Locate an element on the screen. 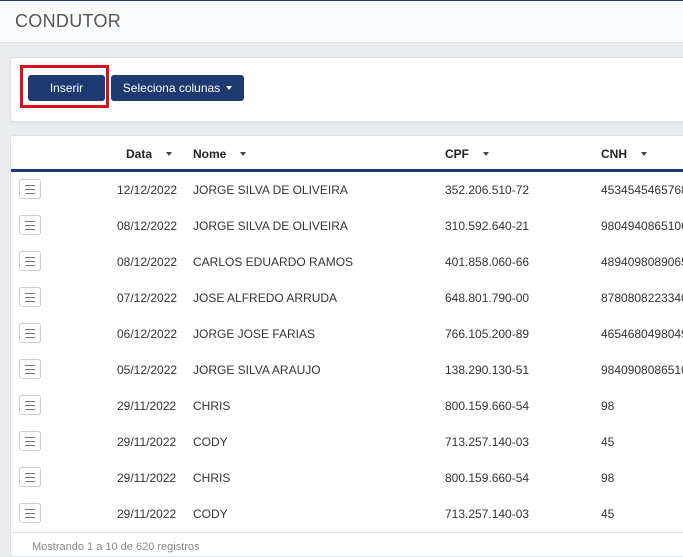 Image resolution: width=683 pixels, height=557 pixels. cell-nome: JOSE ALFREDO ARRUDA is located at coordinates (265, 298).